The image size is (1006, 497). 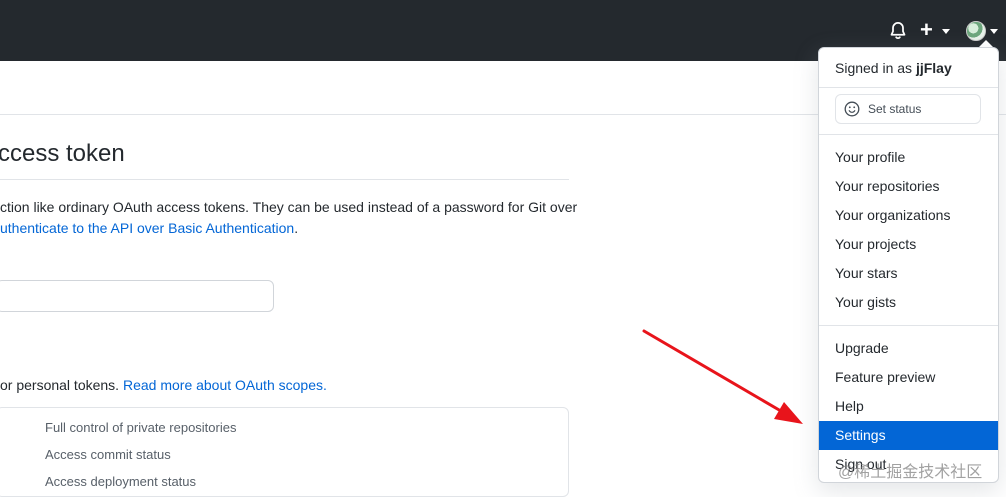 I want to click on menu-your-profile: Your profile, so click(x=908, y=157).